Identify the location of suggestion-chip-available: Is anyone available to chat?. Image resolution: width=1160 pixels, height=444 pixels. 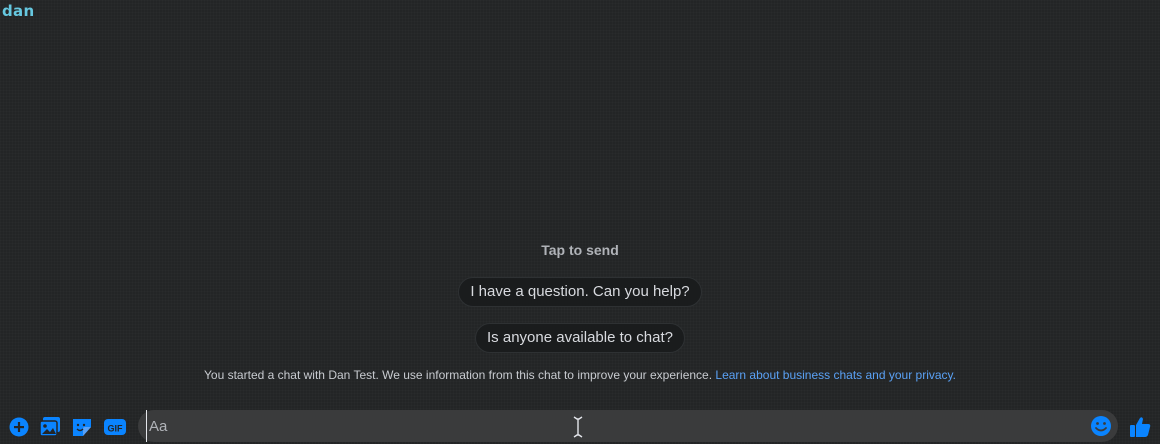
(580, 338).